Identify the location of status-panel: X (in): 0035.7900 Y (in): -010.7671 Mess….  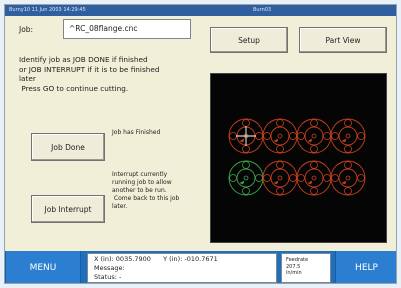
(182, 268).